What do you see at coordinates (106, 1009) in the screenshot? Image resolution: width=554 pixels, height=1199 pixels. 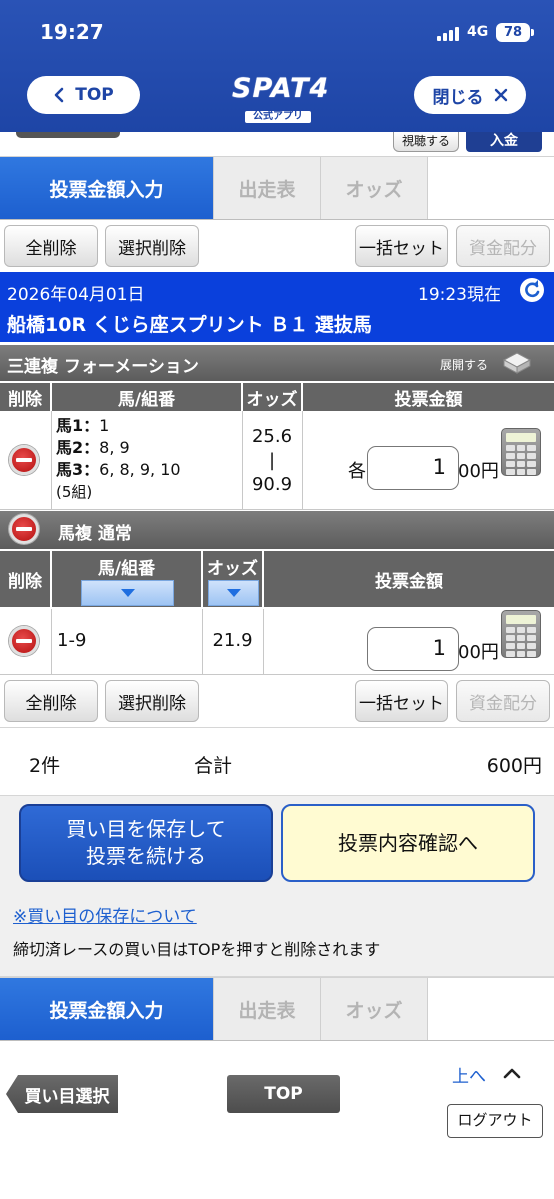 I see `tab-bet-amount-bottom: 投票金額入力` at bounding box center [106, 1009].